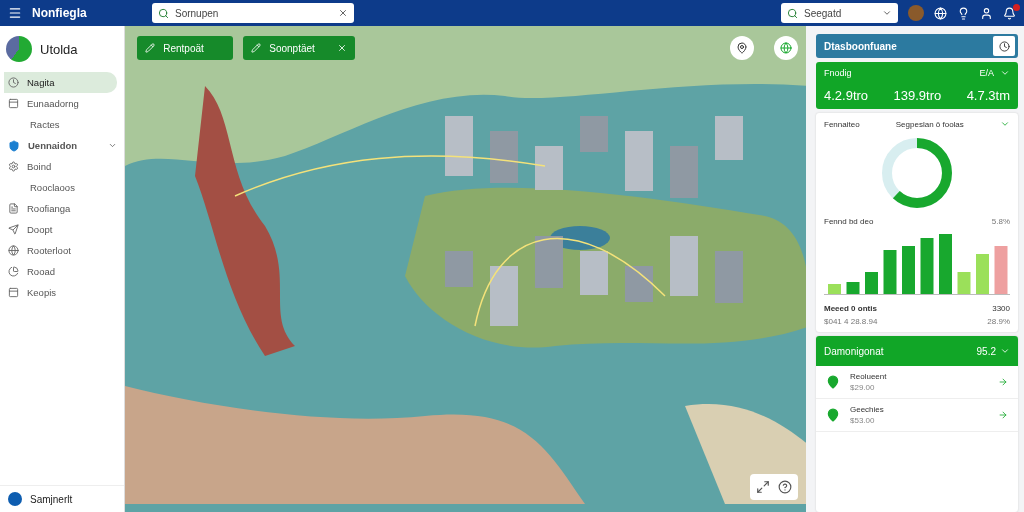 The width and height of the screenshot is (1024, 512). I want to click on sidebar-item: Keopis, so click(61, 292).